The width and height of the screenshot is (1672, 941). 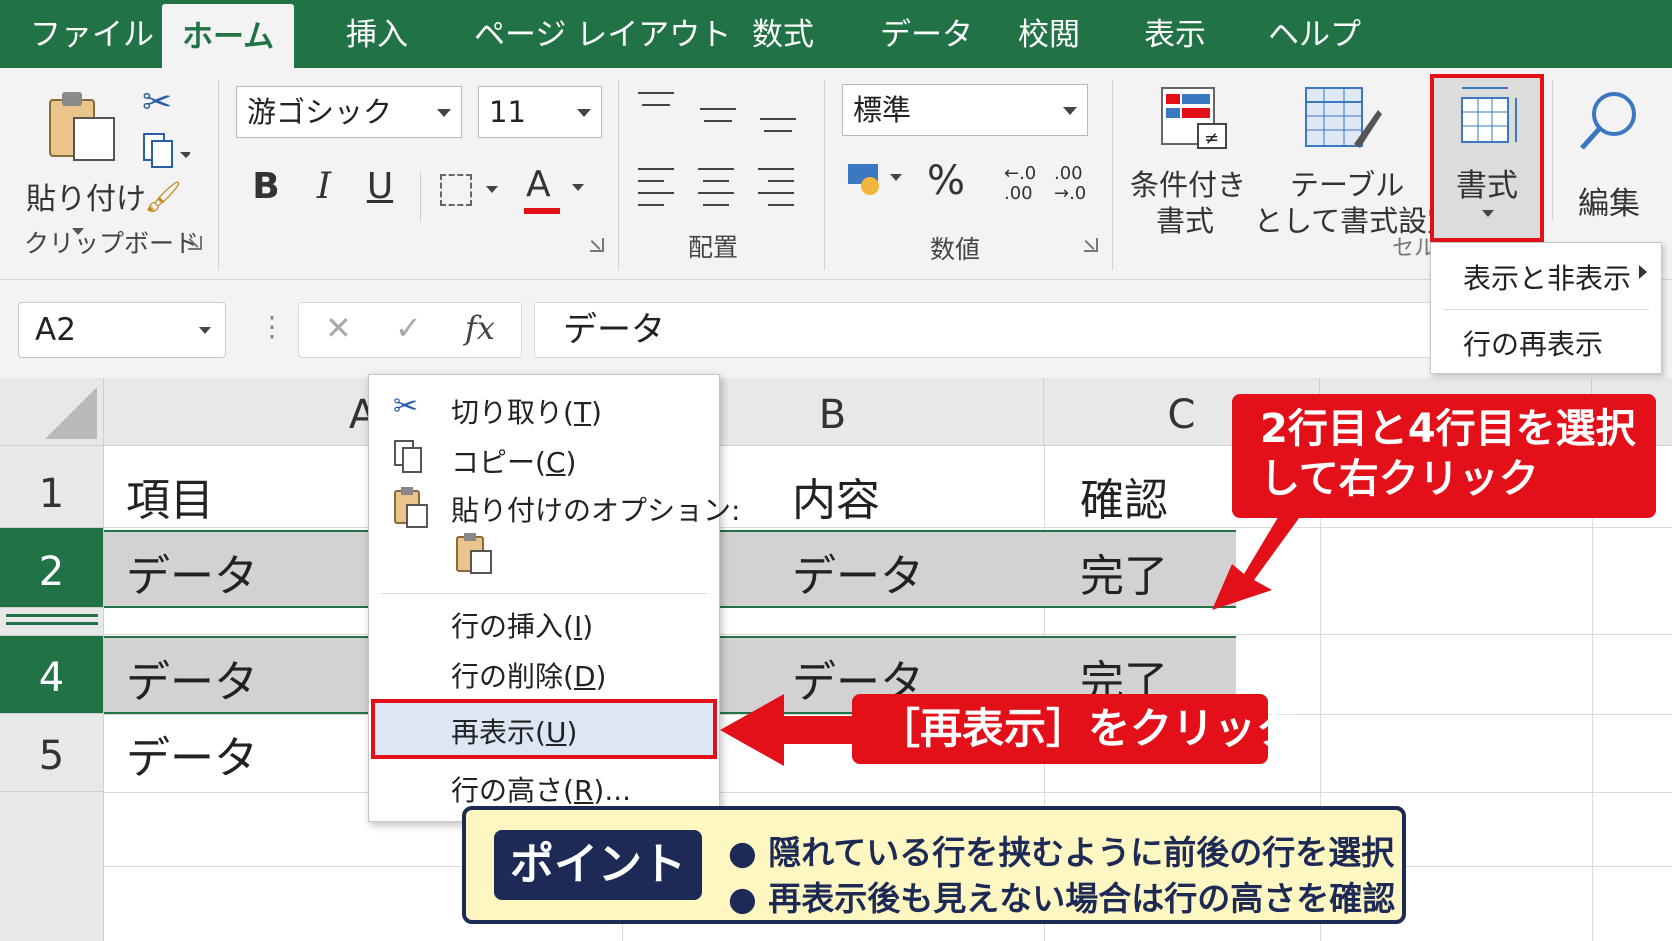 I want to click on currency-icon, so click(x=863, y=179).